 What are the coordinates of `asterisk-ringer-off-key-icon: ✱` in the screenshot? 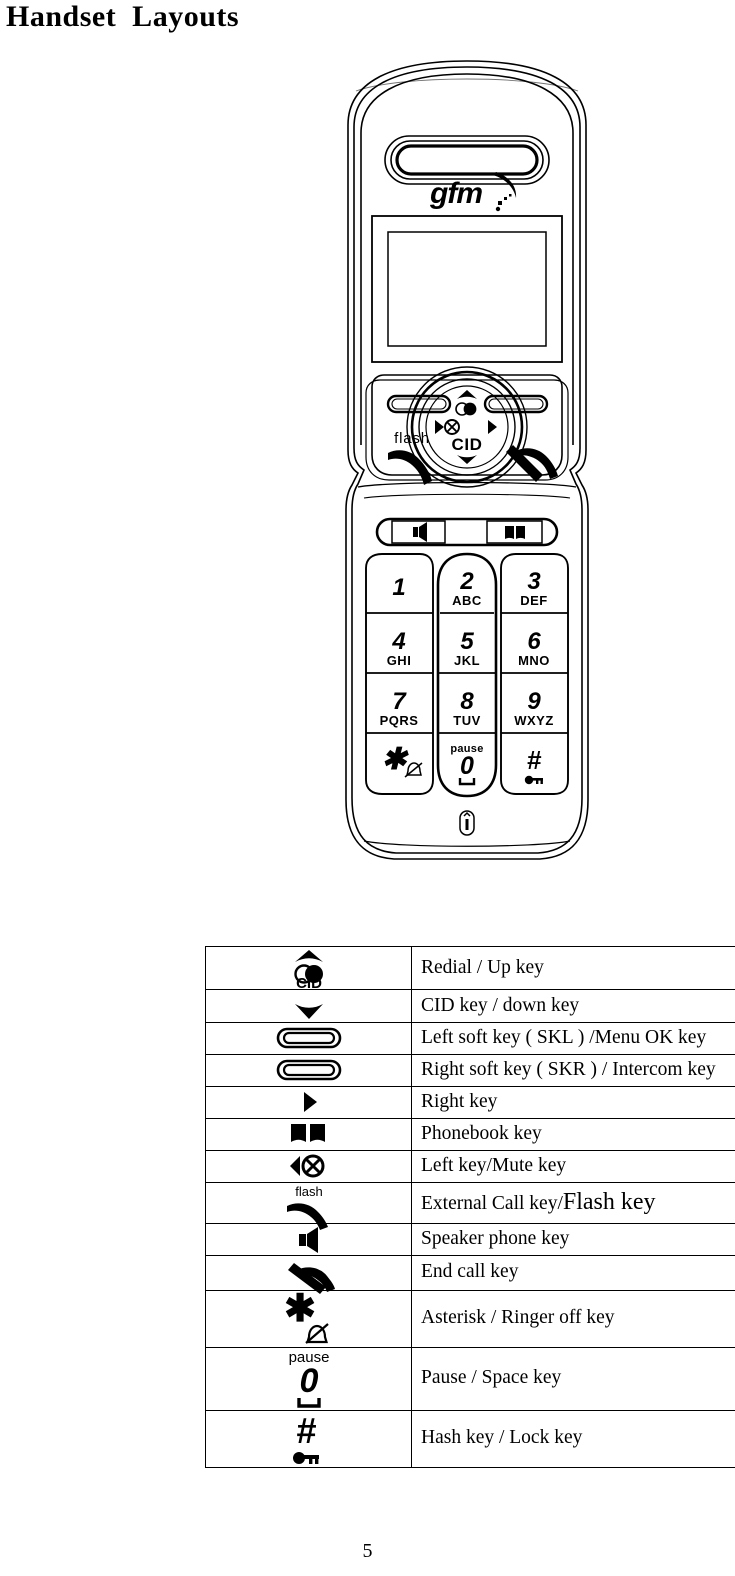 It's located at (308, 1317).